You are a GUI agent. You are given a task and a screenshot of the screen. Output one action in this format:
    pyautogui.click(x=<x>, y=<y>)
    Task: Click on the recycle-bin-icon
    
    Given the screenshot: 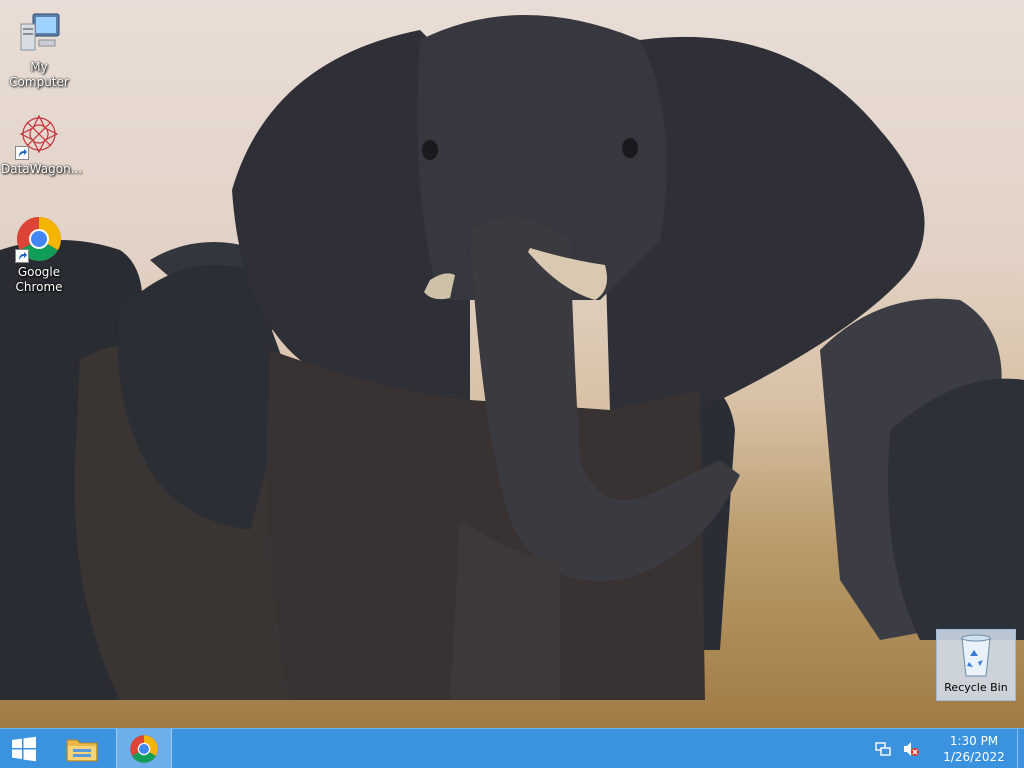 What is the action you would take?
    pyautogui.click(x=976, y=655)
    